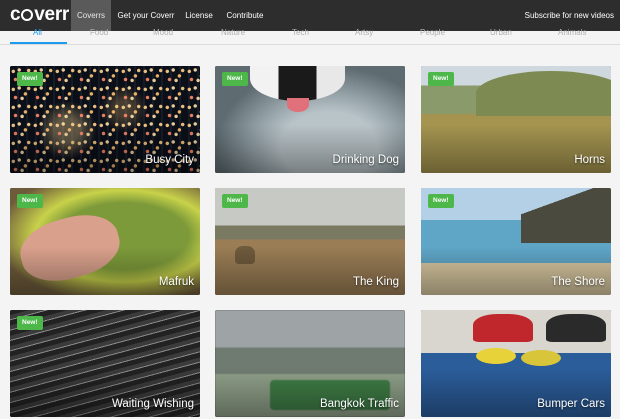 The height and width of the screenshot is (419, 620). I want to click on video-title: Horns, so click(589, 160).